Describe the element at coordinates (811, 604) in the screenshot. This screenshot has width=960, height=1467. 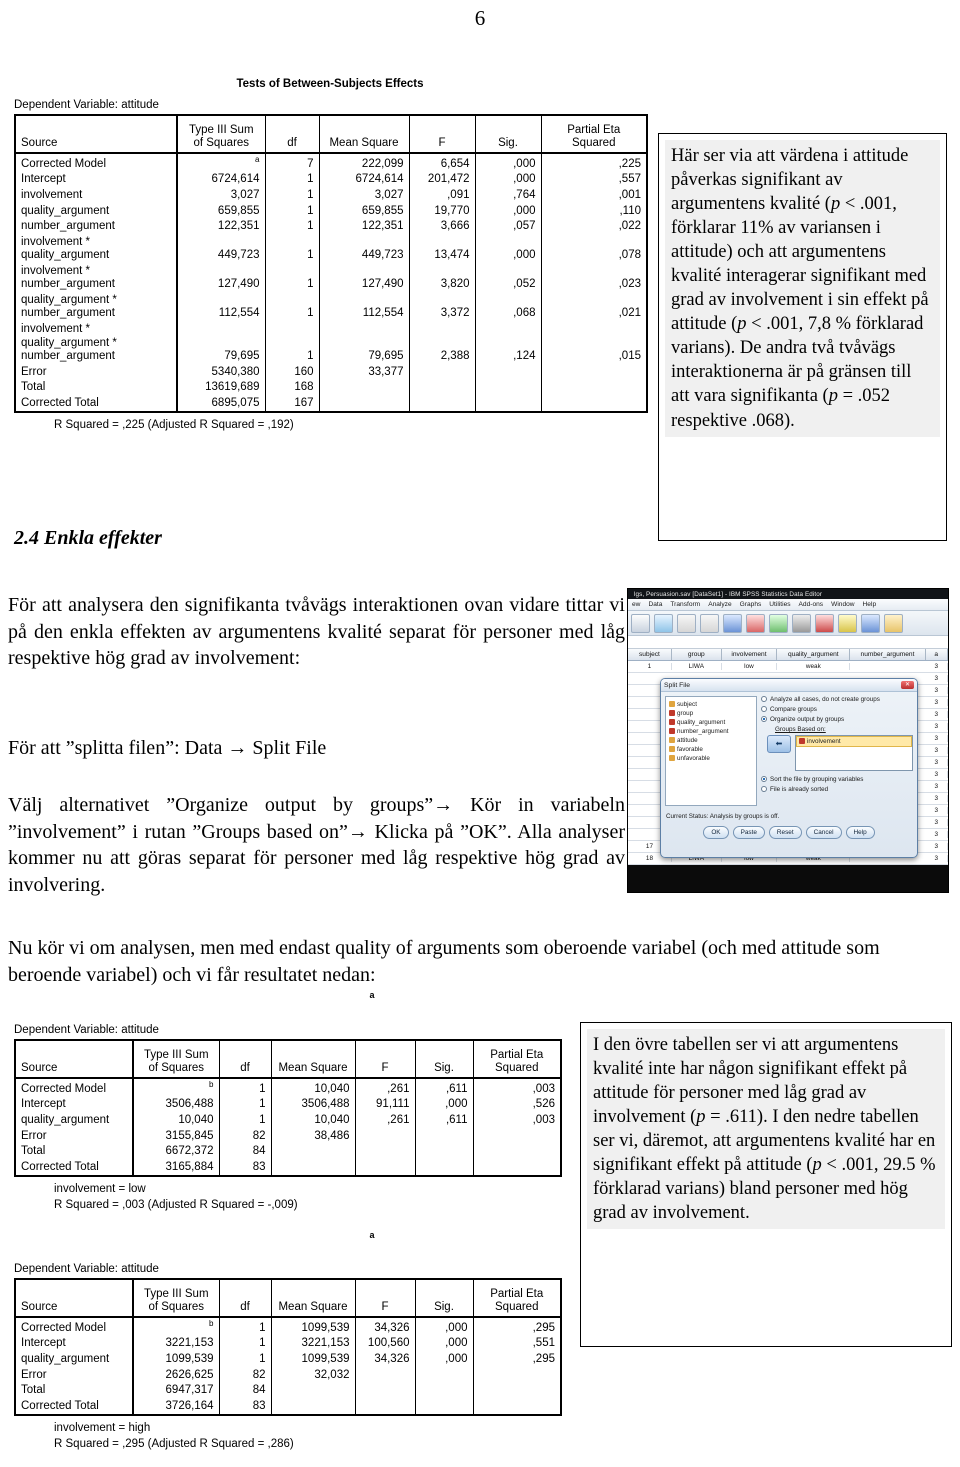
I see `menu-addons: Add-ons` at that location.